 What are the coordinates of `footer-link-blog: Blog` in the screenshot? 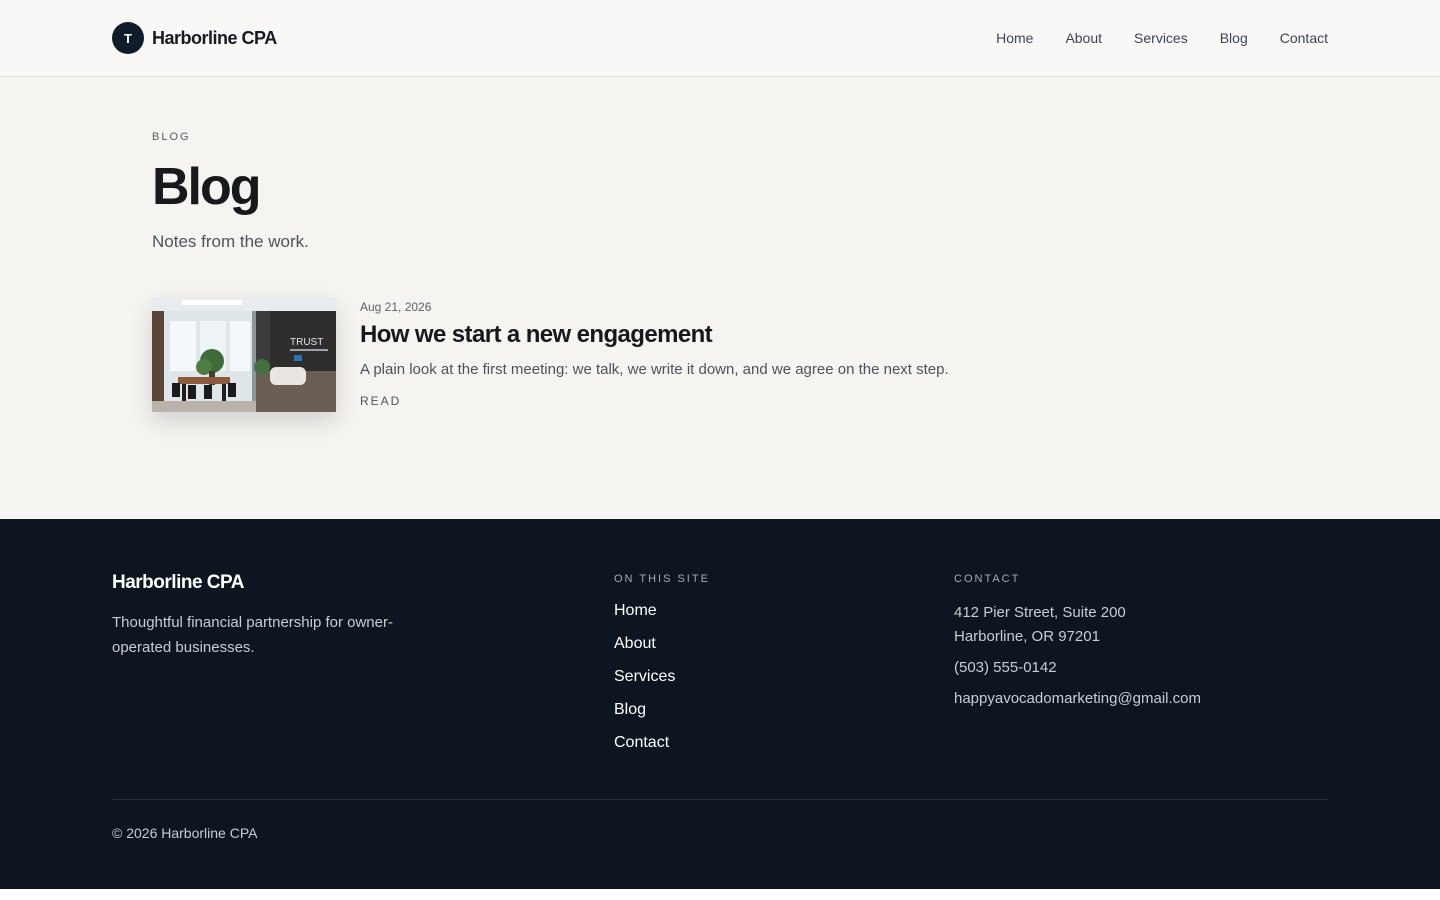 It's located at (630, 709).